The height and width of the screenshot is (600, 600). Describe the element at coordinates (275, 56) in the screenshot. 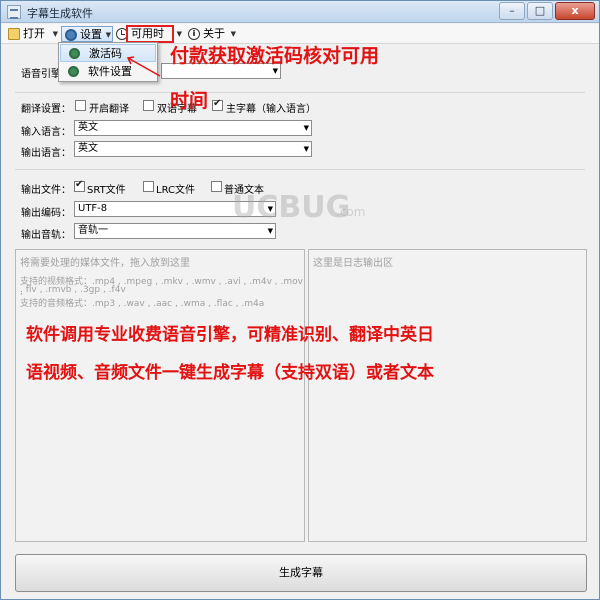

I see `annotation-activation: 付款获取激活码核对可用` at that location.